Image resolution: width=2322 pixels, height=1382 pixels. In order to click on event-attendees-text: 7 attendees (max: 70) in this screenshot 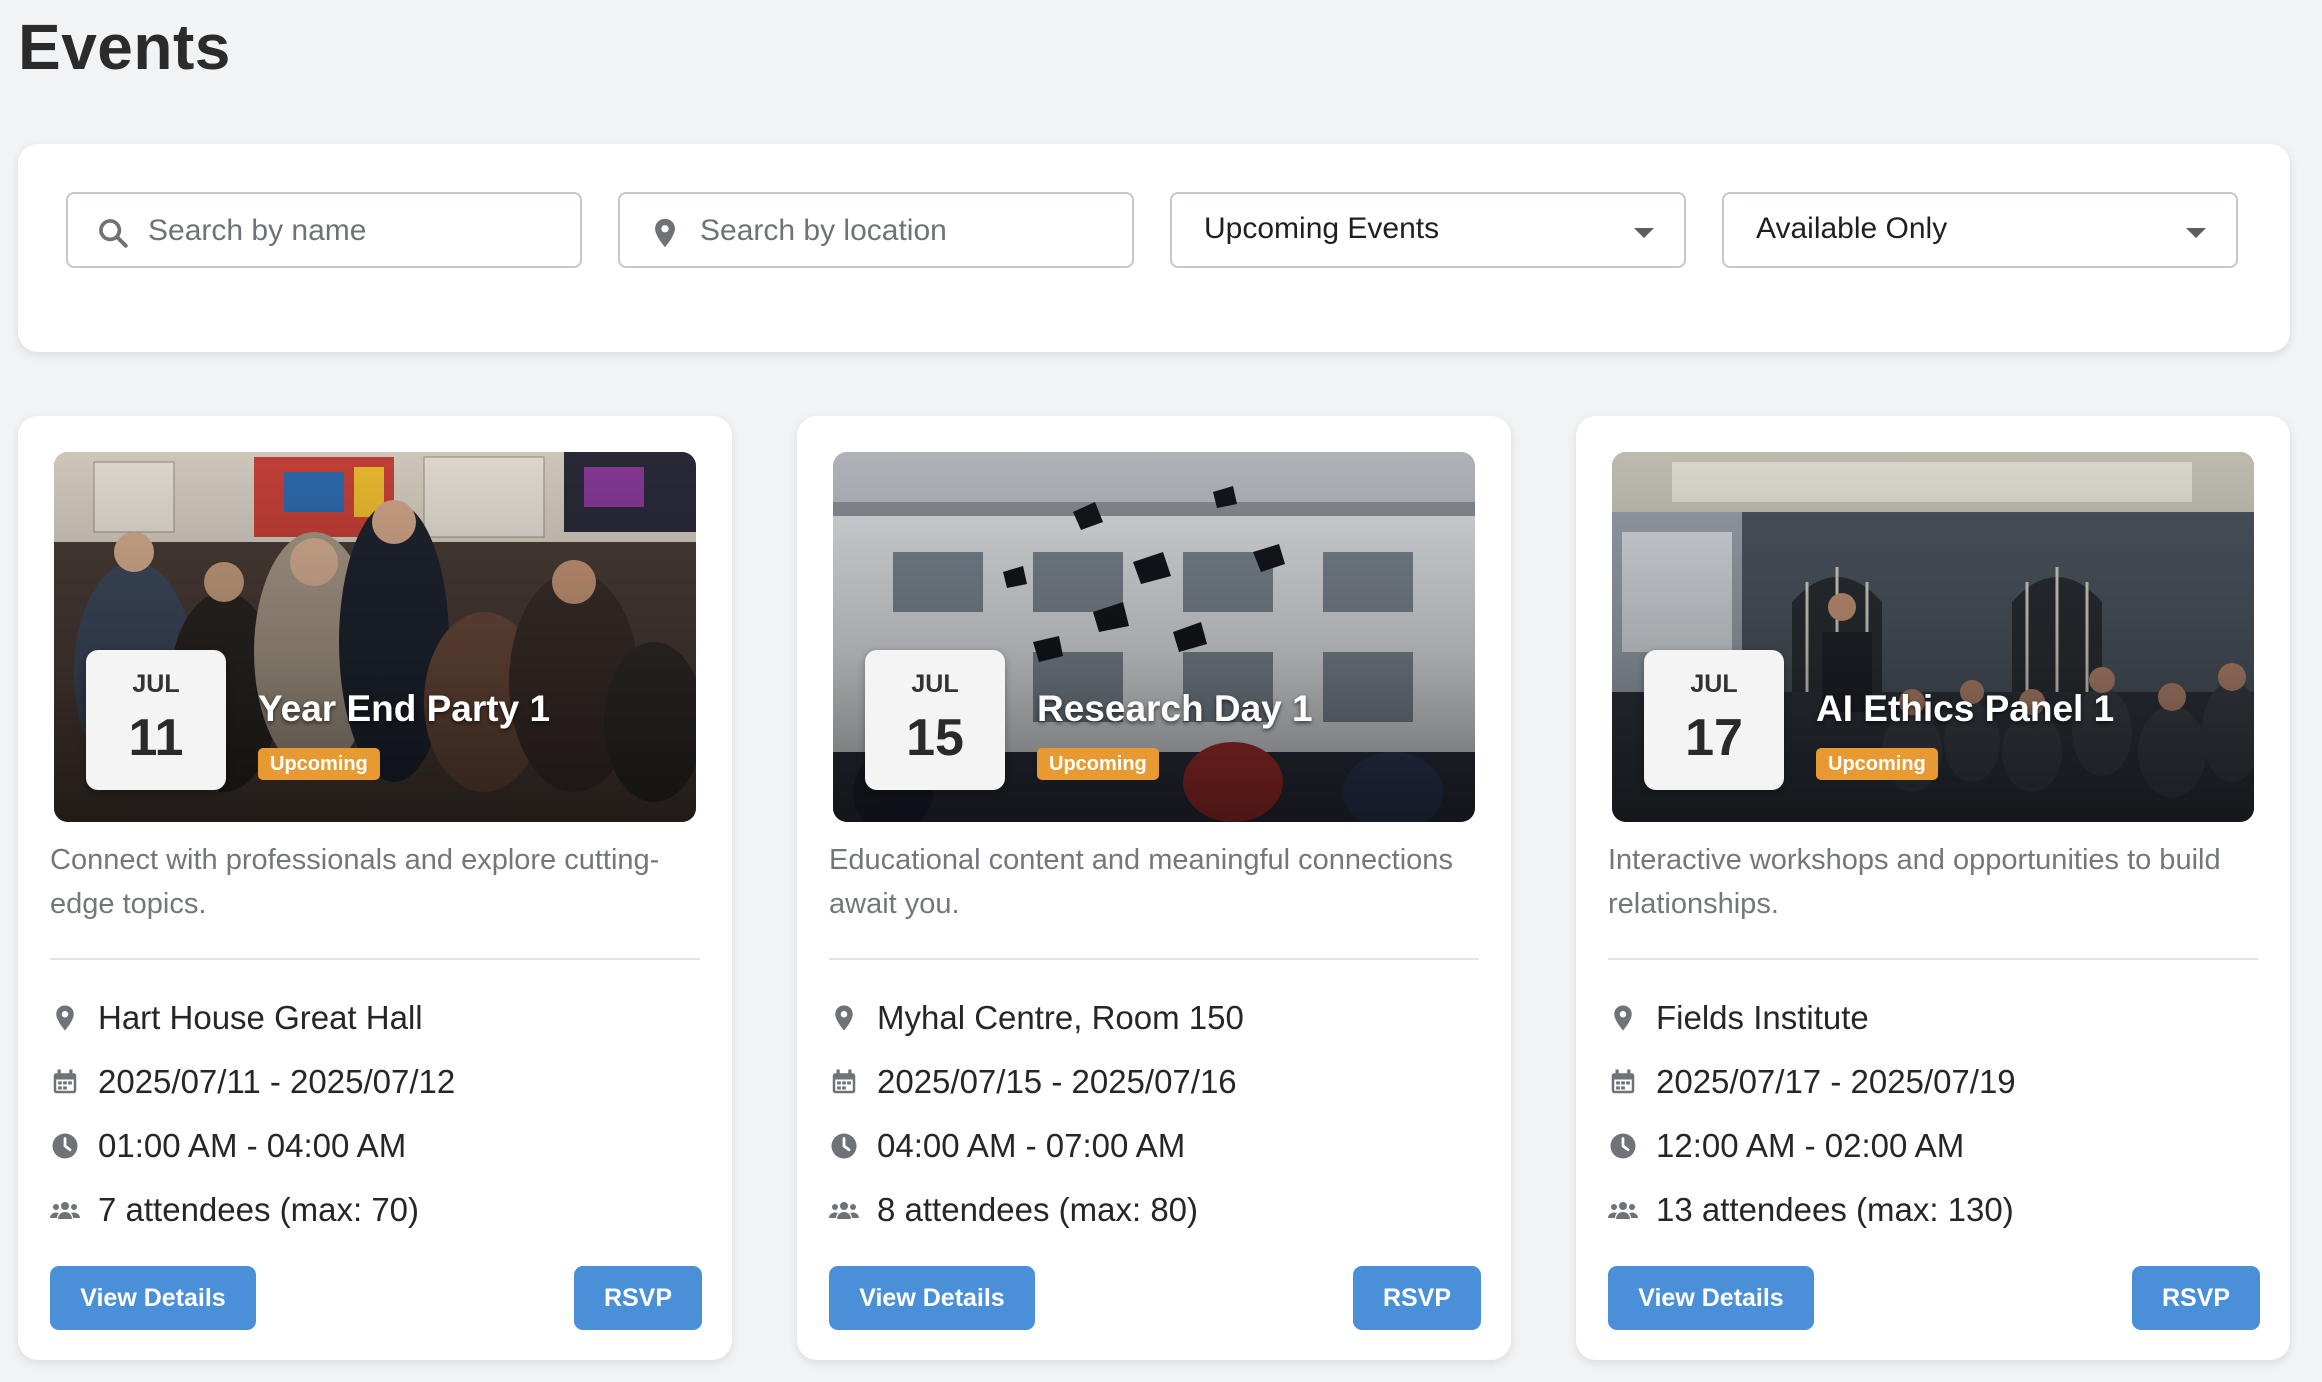, I will do `click(259, 1209)`.